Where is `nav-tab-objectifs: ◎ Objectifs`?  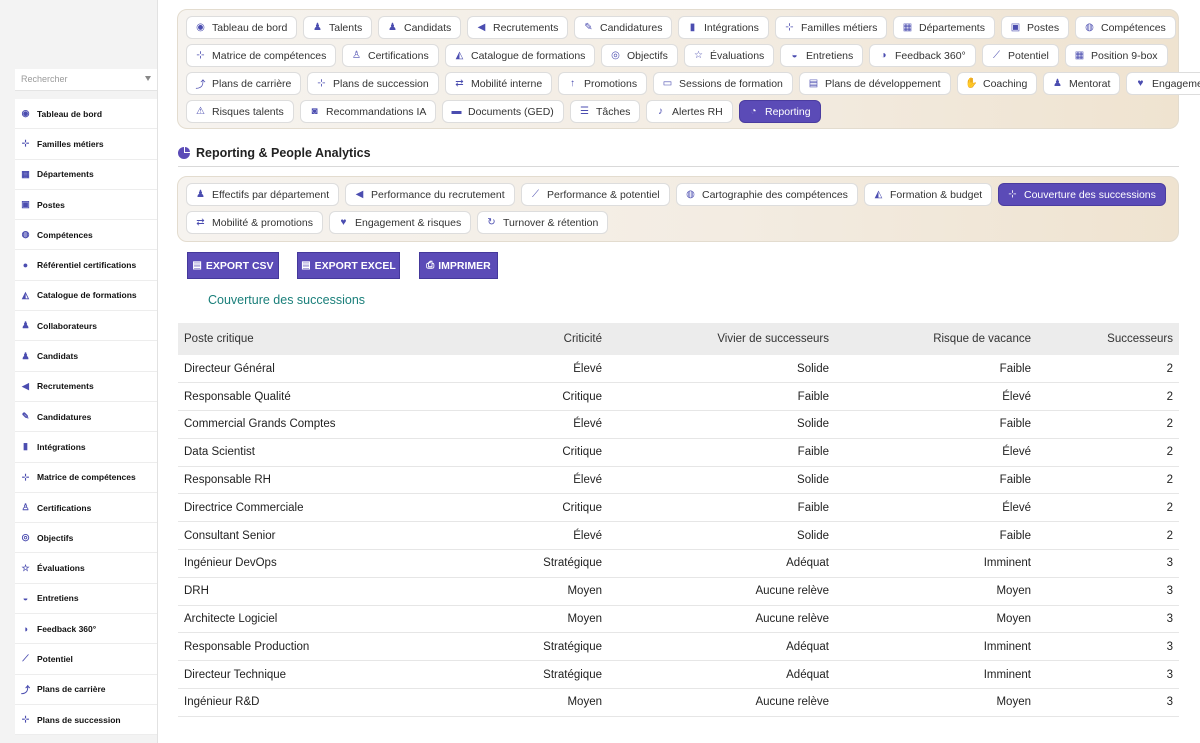 nav-tab-objectifs: ◎ Objectifs is located at coordinates (639, 55).